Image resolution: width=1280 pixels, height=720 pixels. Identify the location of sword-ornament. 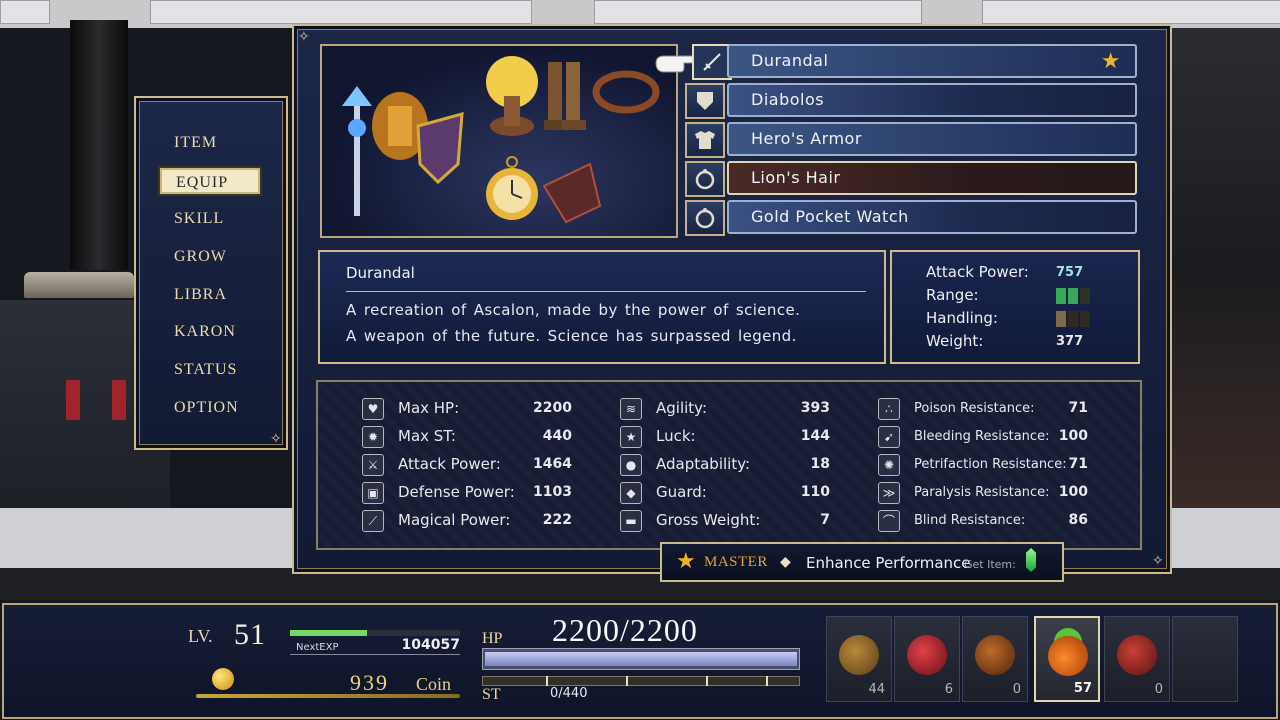
(328, 696).